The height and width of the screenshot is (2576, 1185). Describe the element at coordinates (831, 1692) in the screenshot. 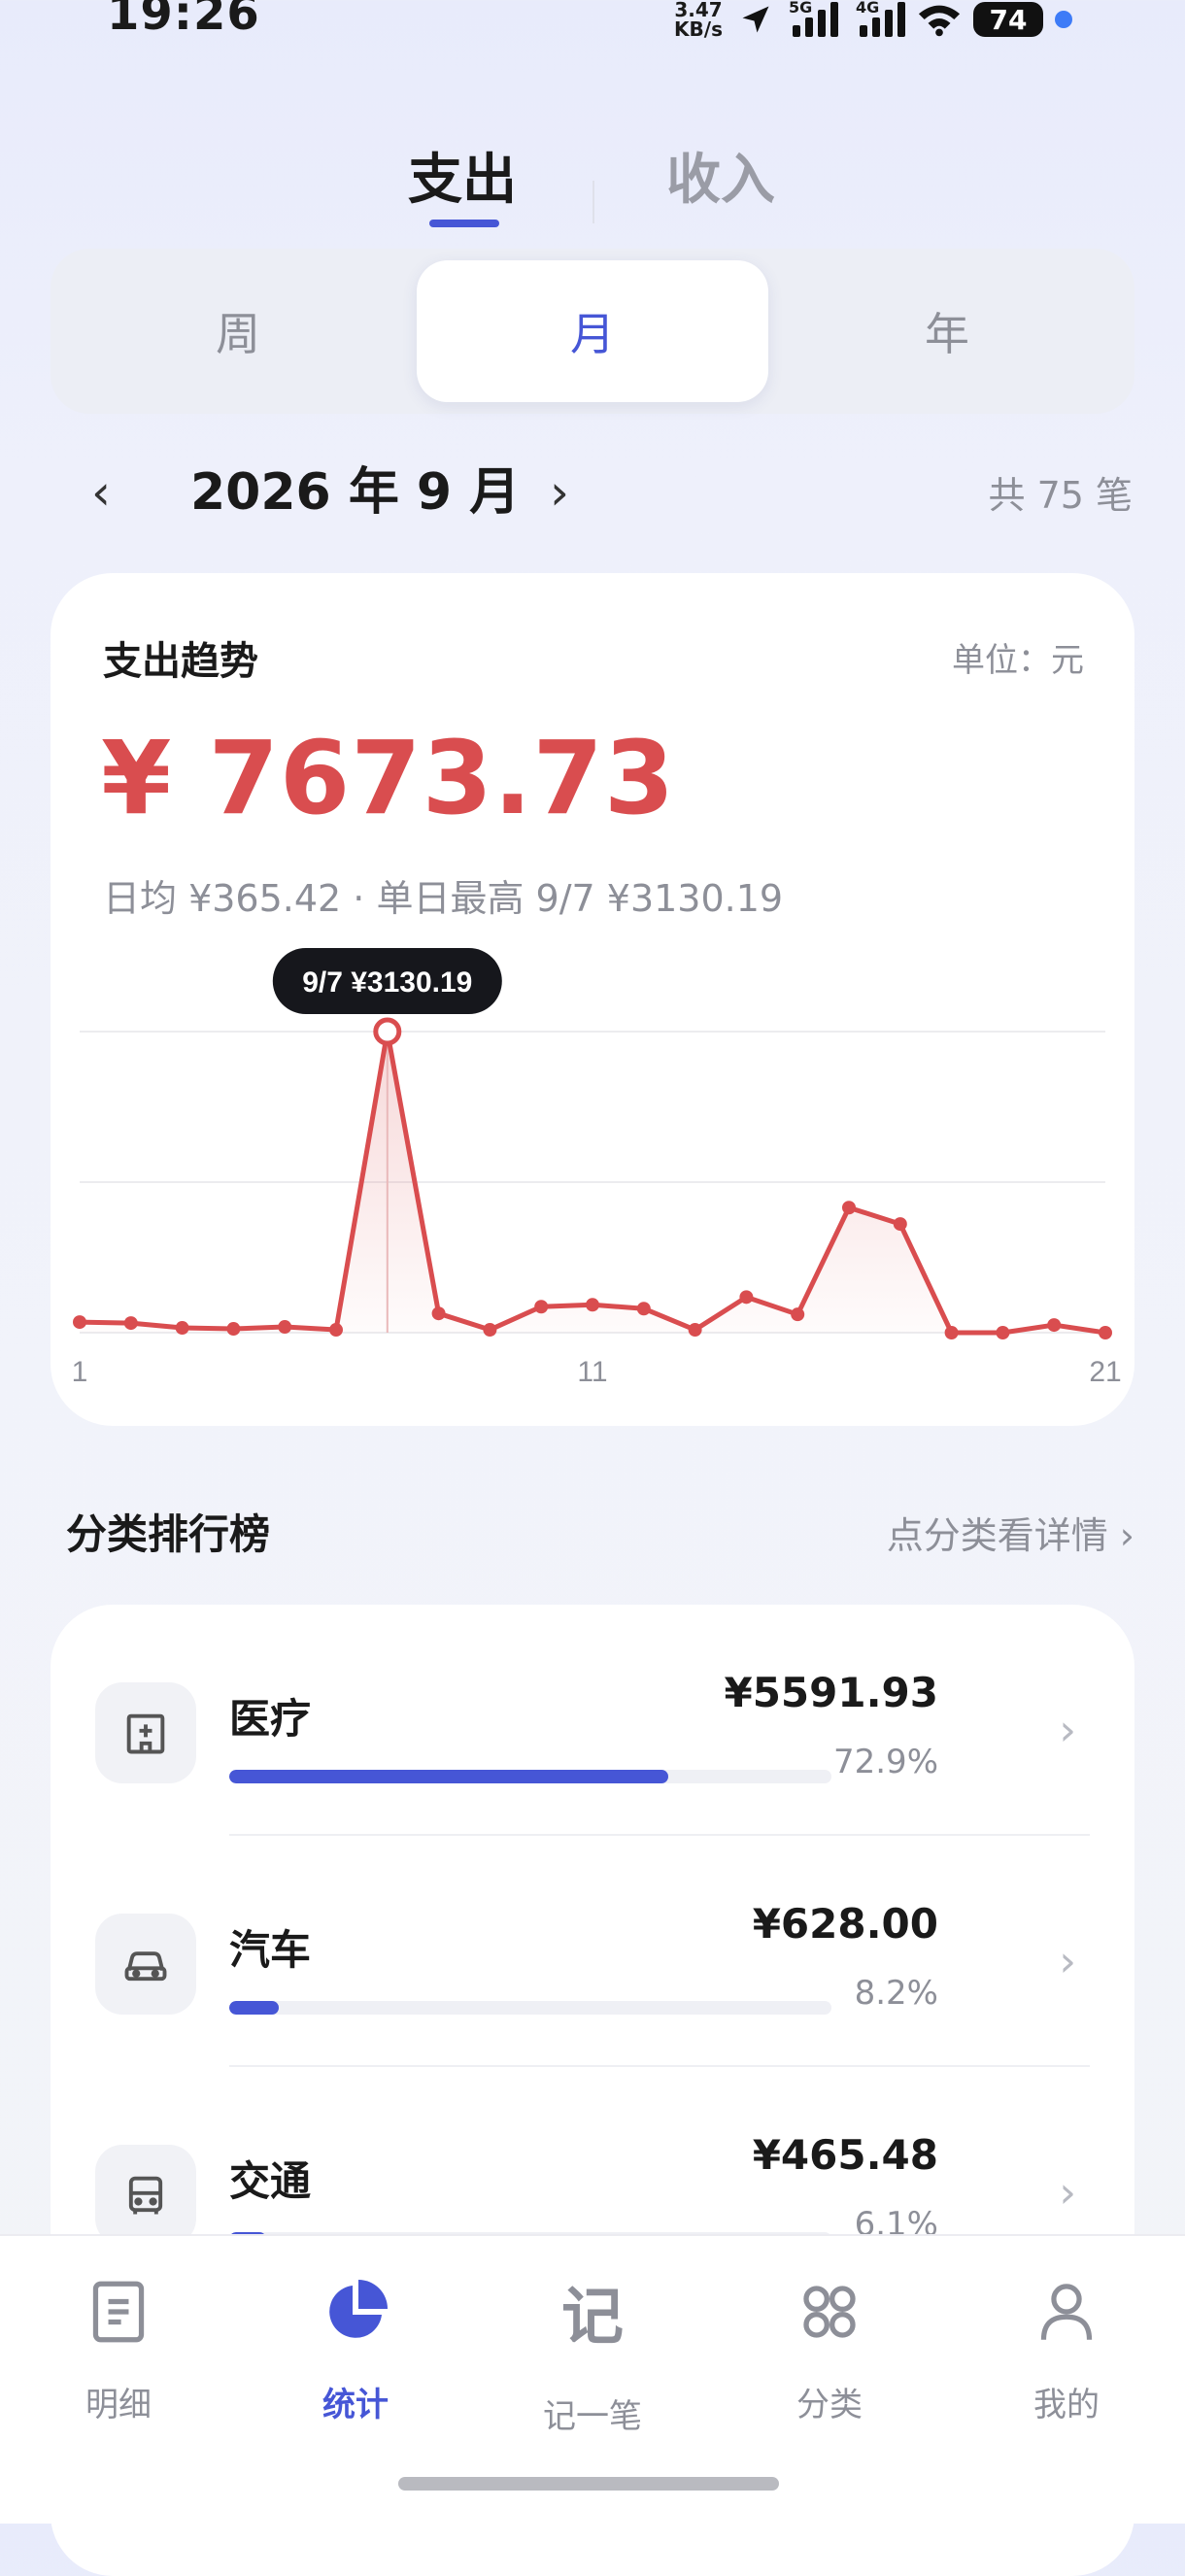

I see `category-amount: ¥5591.93` at that location.